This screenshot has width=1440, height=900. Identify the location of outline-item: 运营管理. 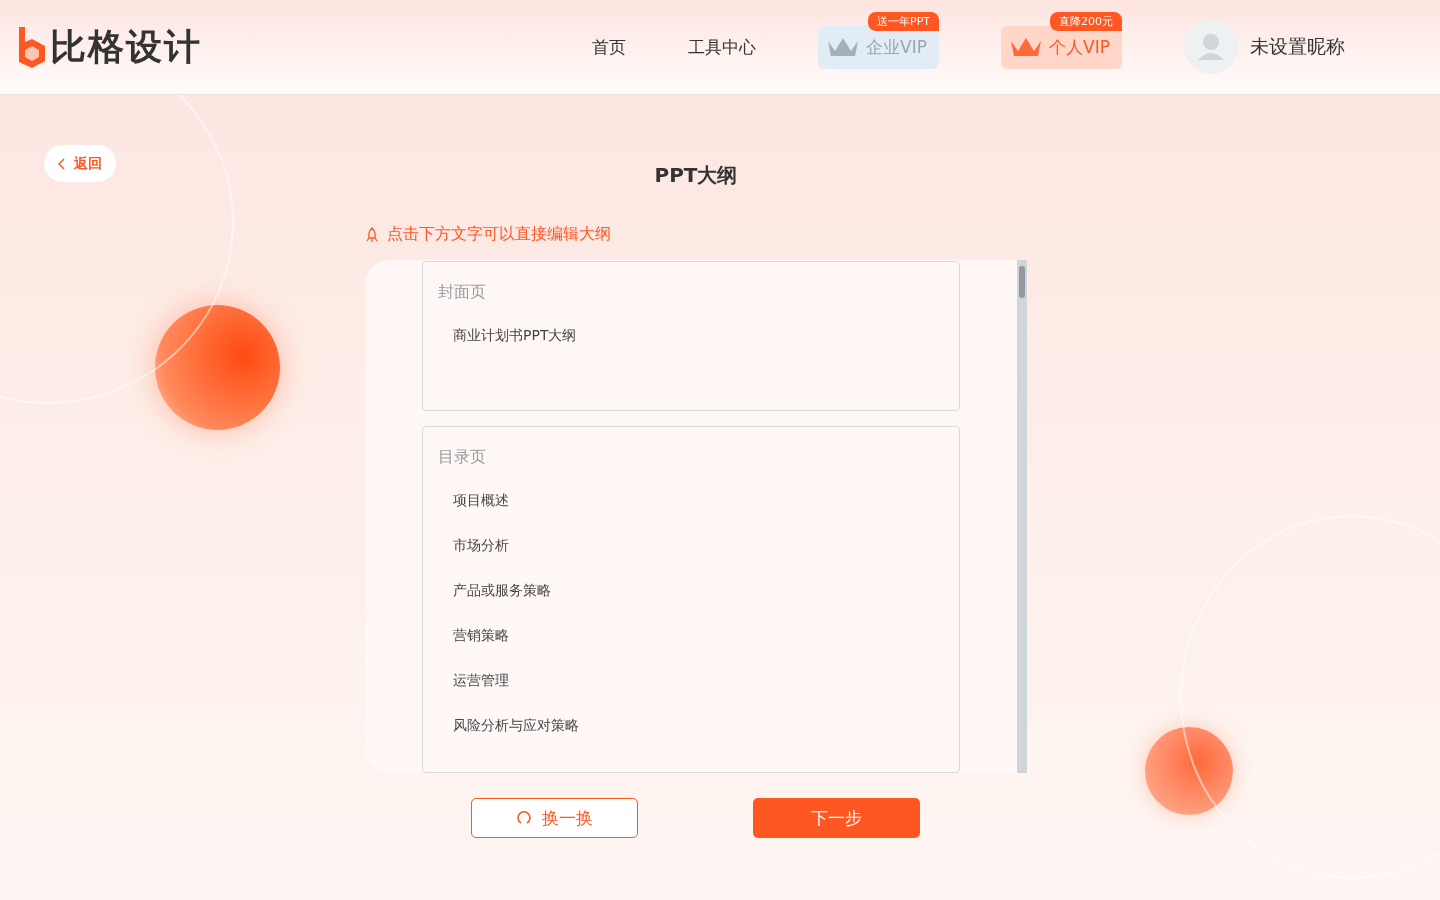
(691, 680).